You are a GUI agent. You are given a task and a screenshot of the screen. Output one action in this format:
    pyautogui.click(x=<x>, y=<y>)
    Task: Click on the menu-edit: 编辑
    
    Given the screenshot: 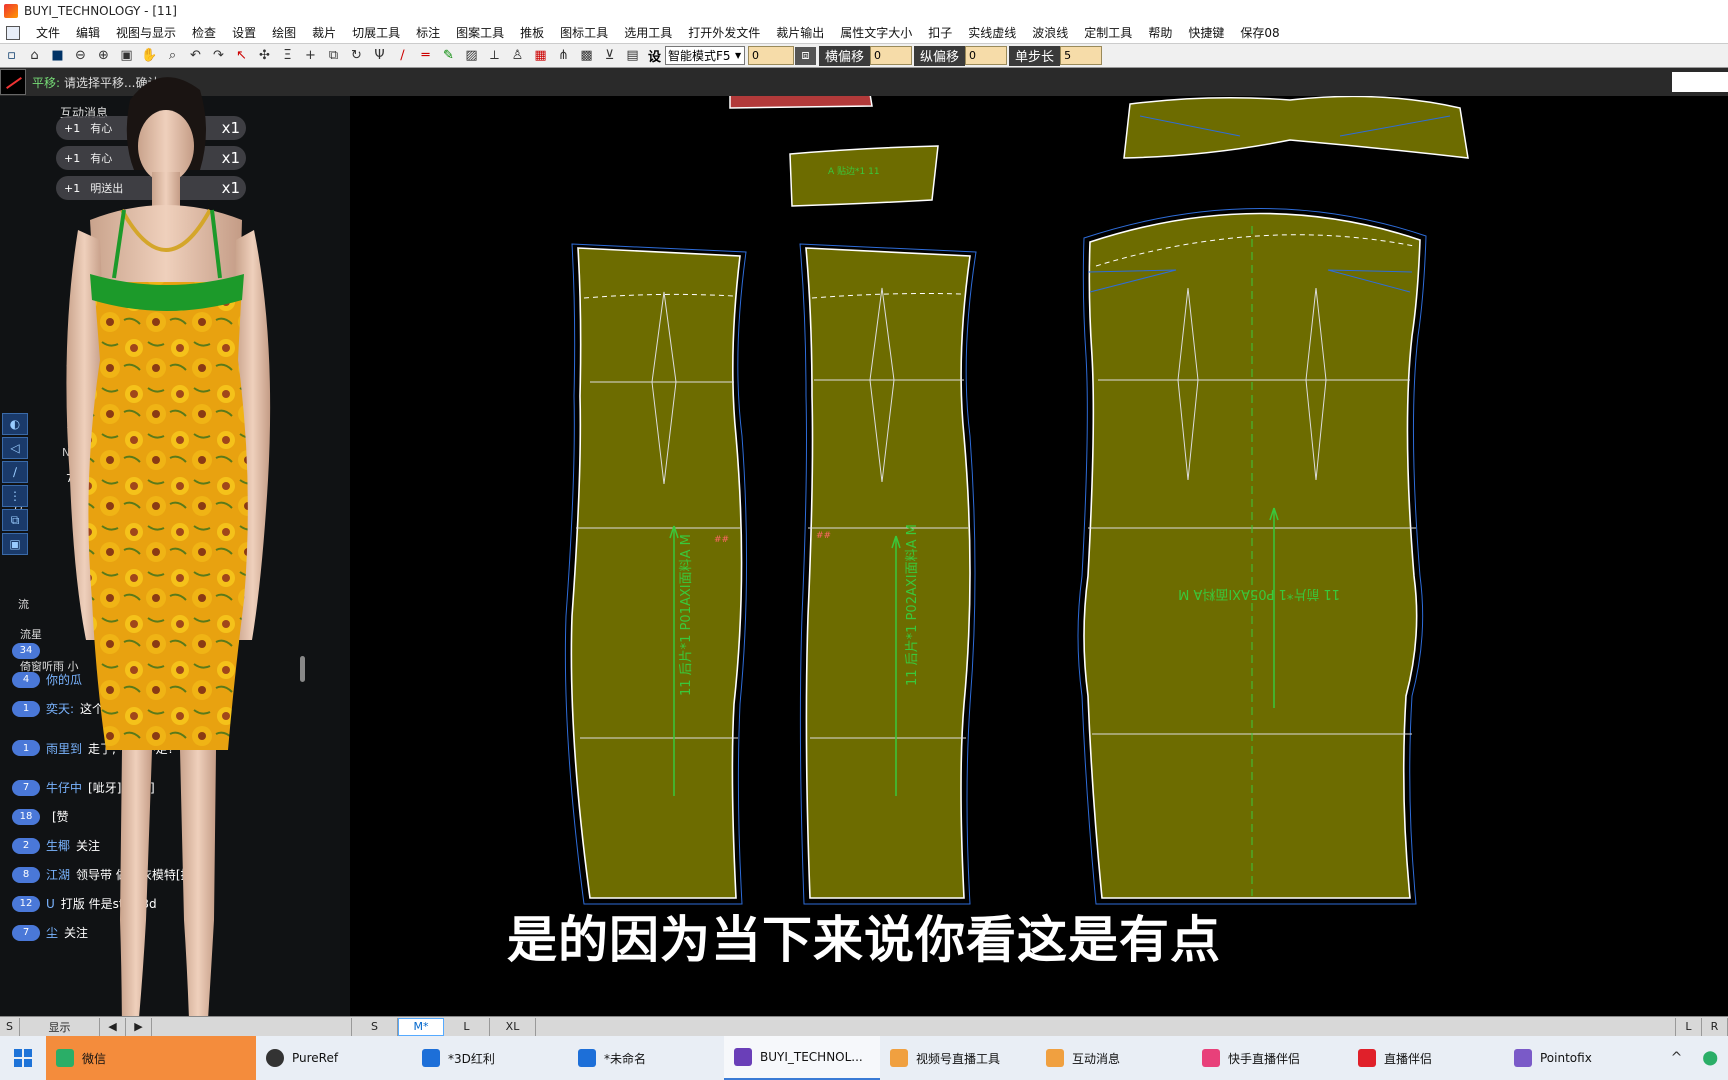 What is the action you would take?
    pyautogui.click(x=88, y=32)
    